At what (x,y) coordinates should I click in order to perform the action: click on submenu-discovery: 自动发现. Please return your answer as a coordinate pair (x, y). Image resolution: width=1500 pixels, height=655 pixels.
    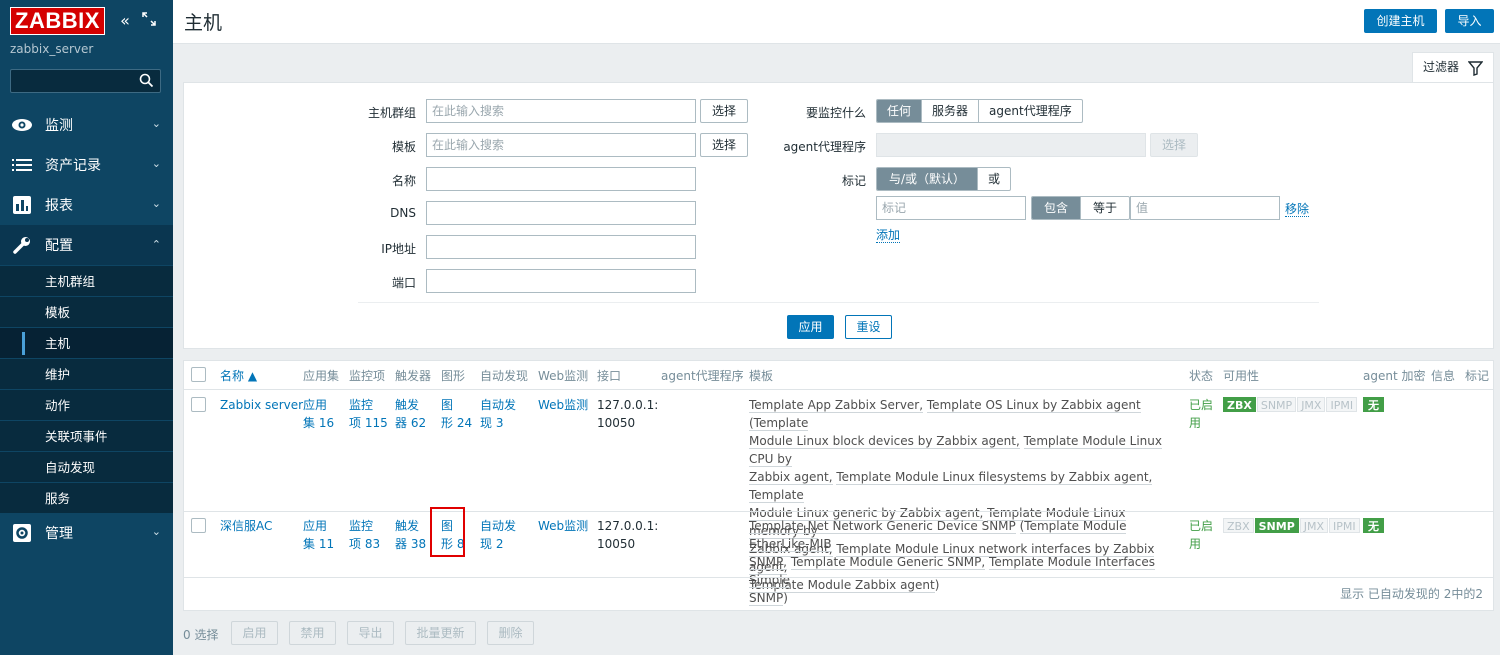
    Looking at the image, I should click on (86, 466).